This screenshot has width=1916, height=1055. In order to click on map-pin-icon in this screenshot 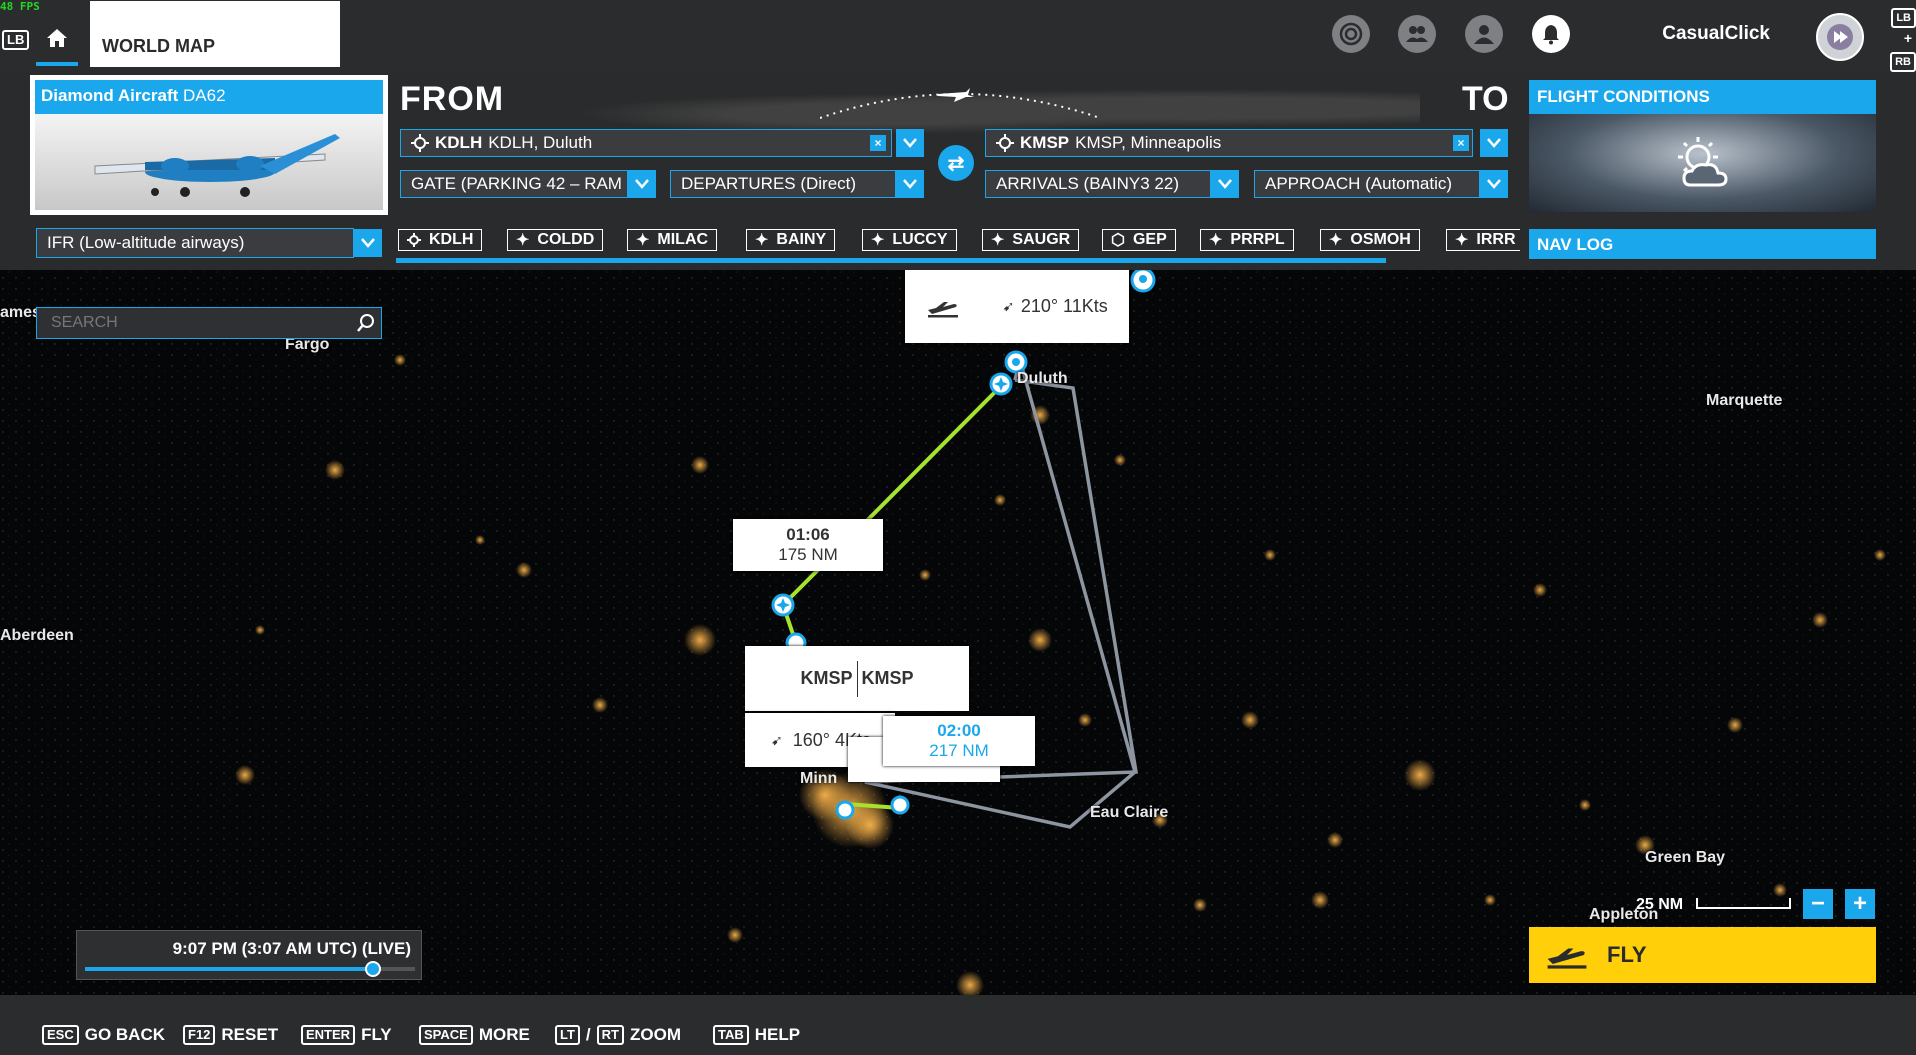, I will do `click(1143, 281)`.